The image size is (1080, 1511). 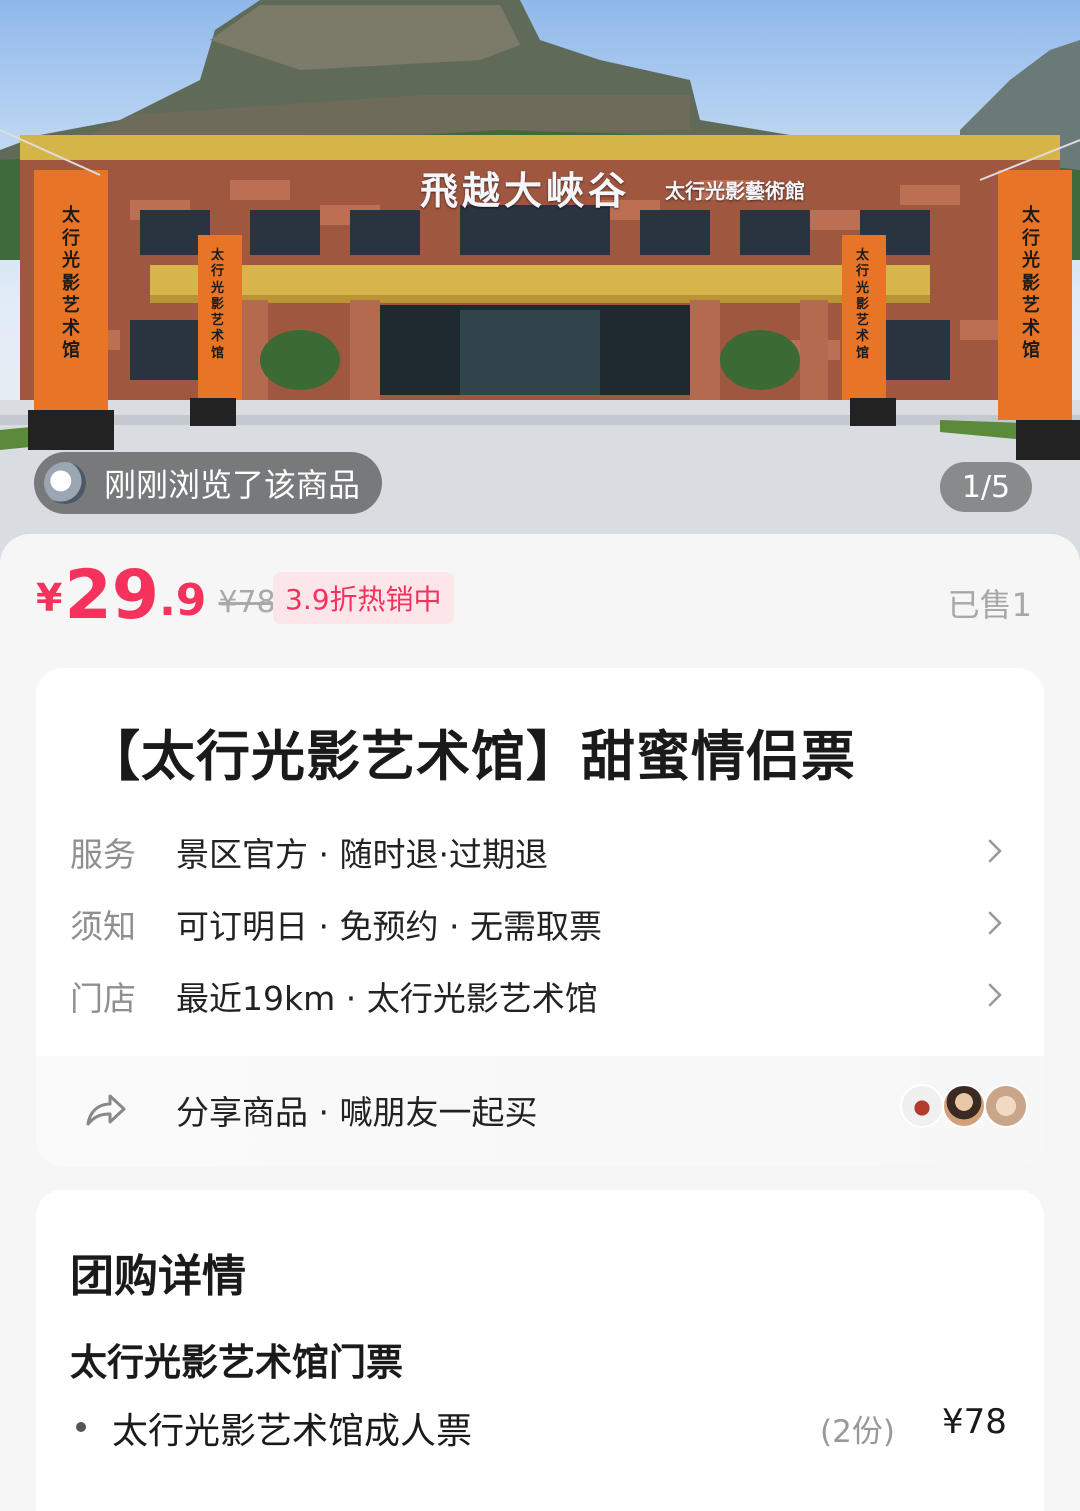 I want to click on share-text: 分享商品 · 喊朋友一起买, so click(x=357, y=1112).